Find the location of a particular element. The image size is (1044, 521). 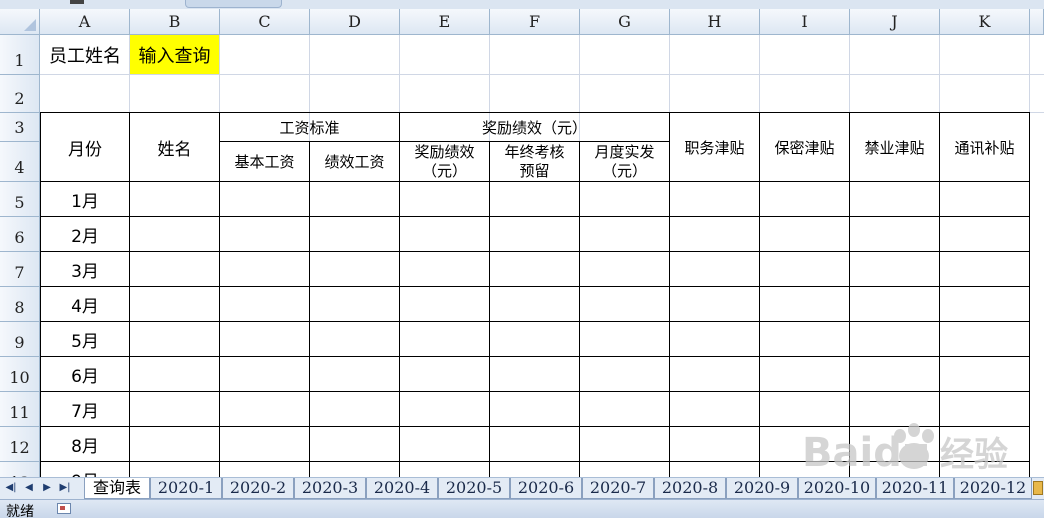

next-sheet-icon: ▶ is located at coordinates (47, 488).